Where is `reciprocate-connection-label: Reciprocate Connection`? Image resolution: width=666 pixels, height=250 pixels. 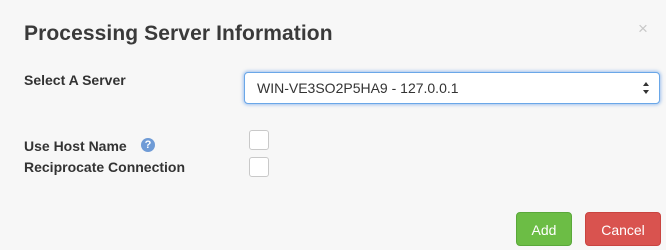 reciprocate-connection-label: Reciprocate Connection is located at coordinates (105, 167).